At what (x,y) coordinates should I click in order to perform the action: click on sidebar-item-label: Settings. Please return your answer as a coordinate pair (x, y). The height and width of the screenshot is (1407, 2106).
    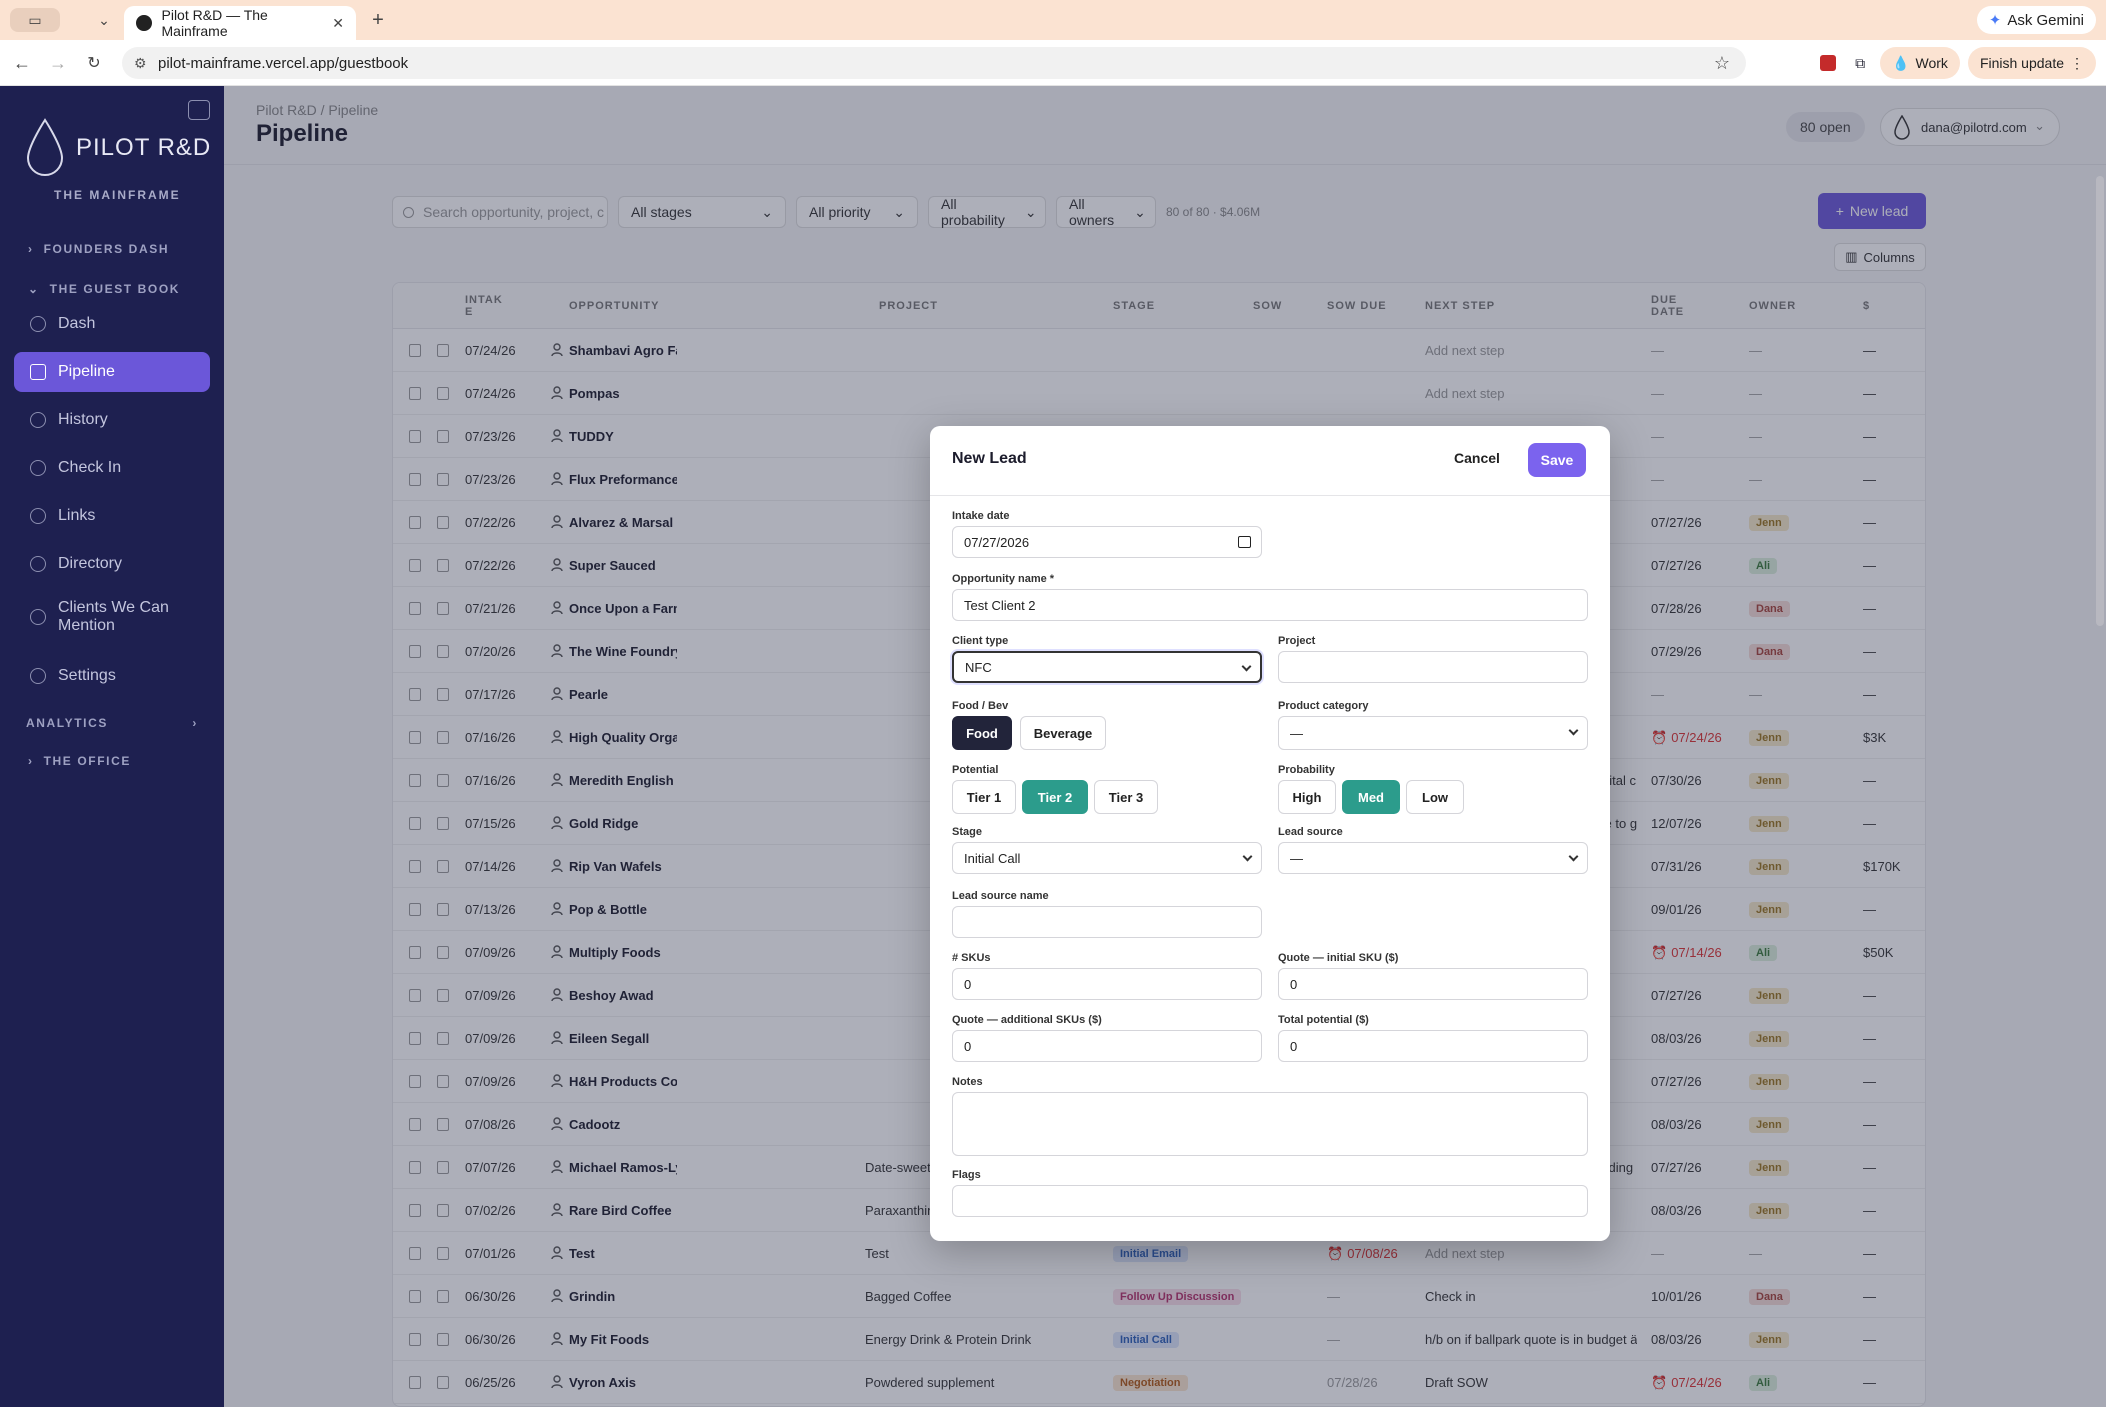
    Looking at the image, I should click on (87, 675).